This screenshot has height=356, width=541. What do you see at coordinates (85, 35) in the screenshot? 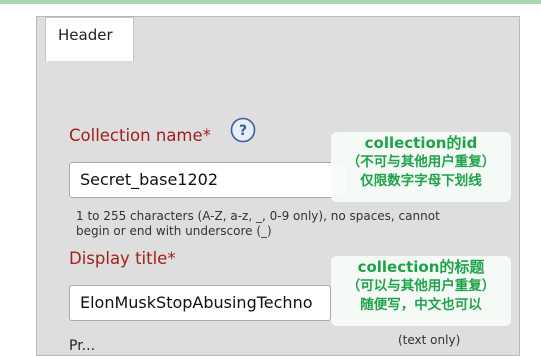
I see `header-tab-label: Header` at bounding box center [85, 35].